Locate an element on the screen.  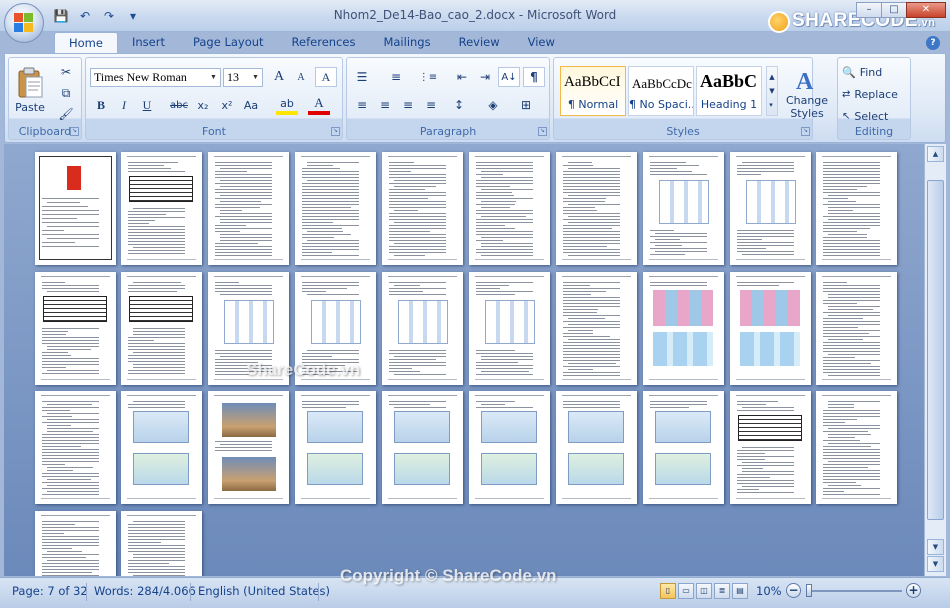
select-button: ↖ Select is located at coordinates (865, 116).